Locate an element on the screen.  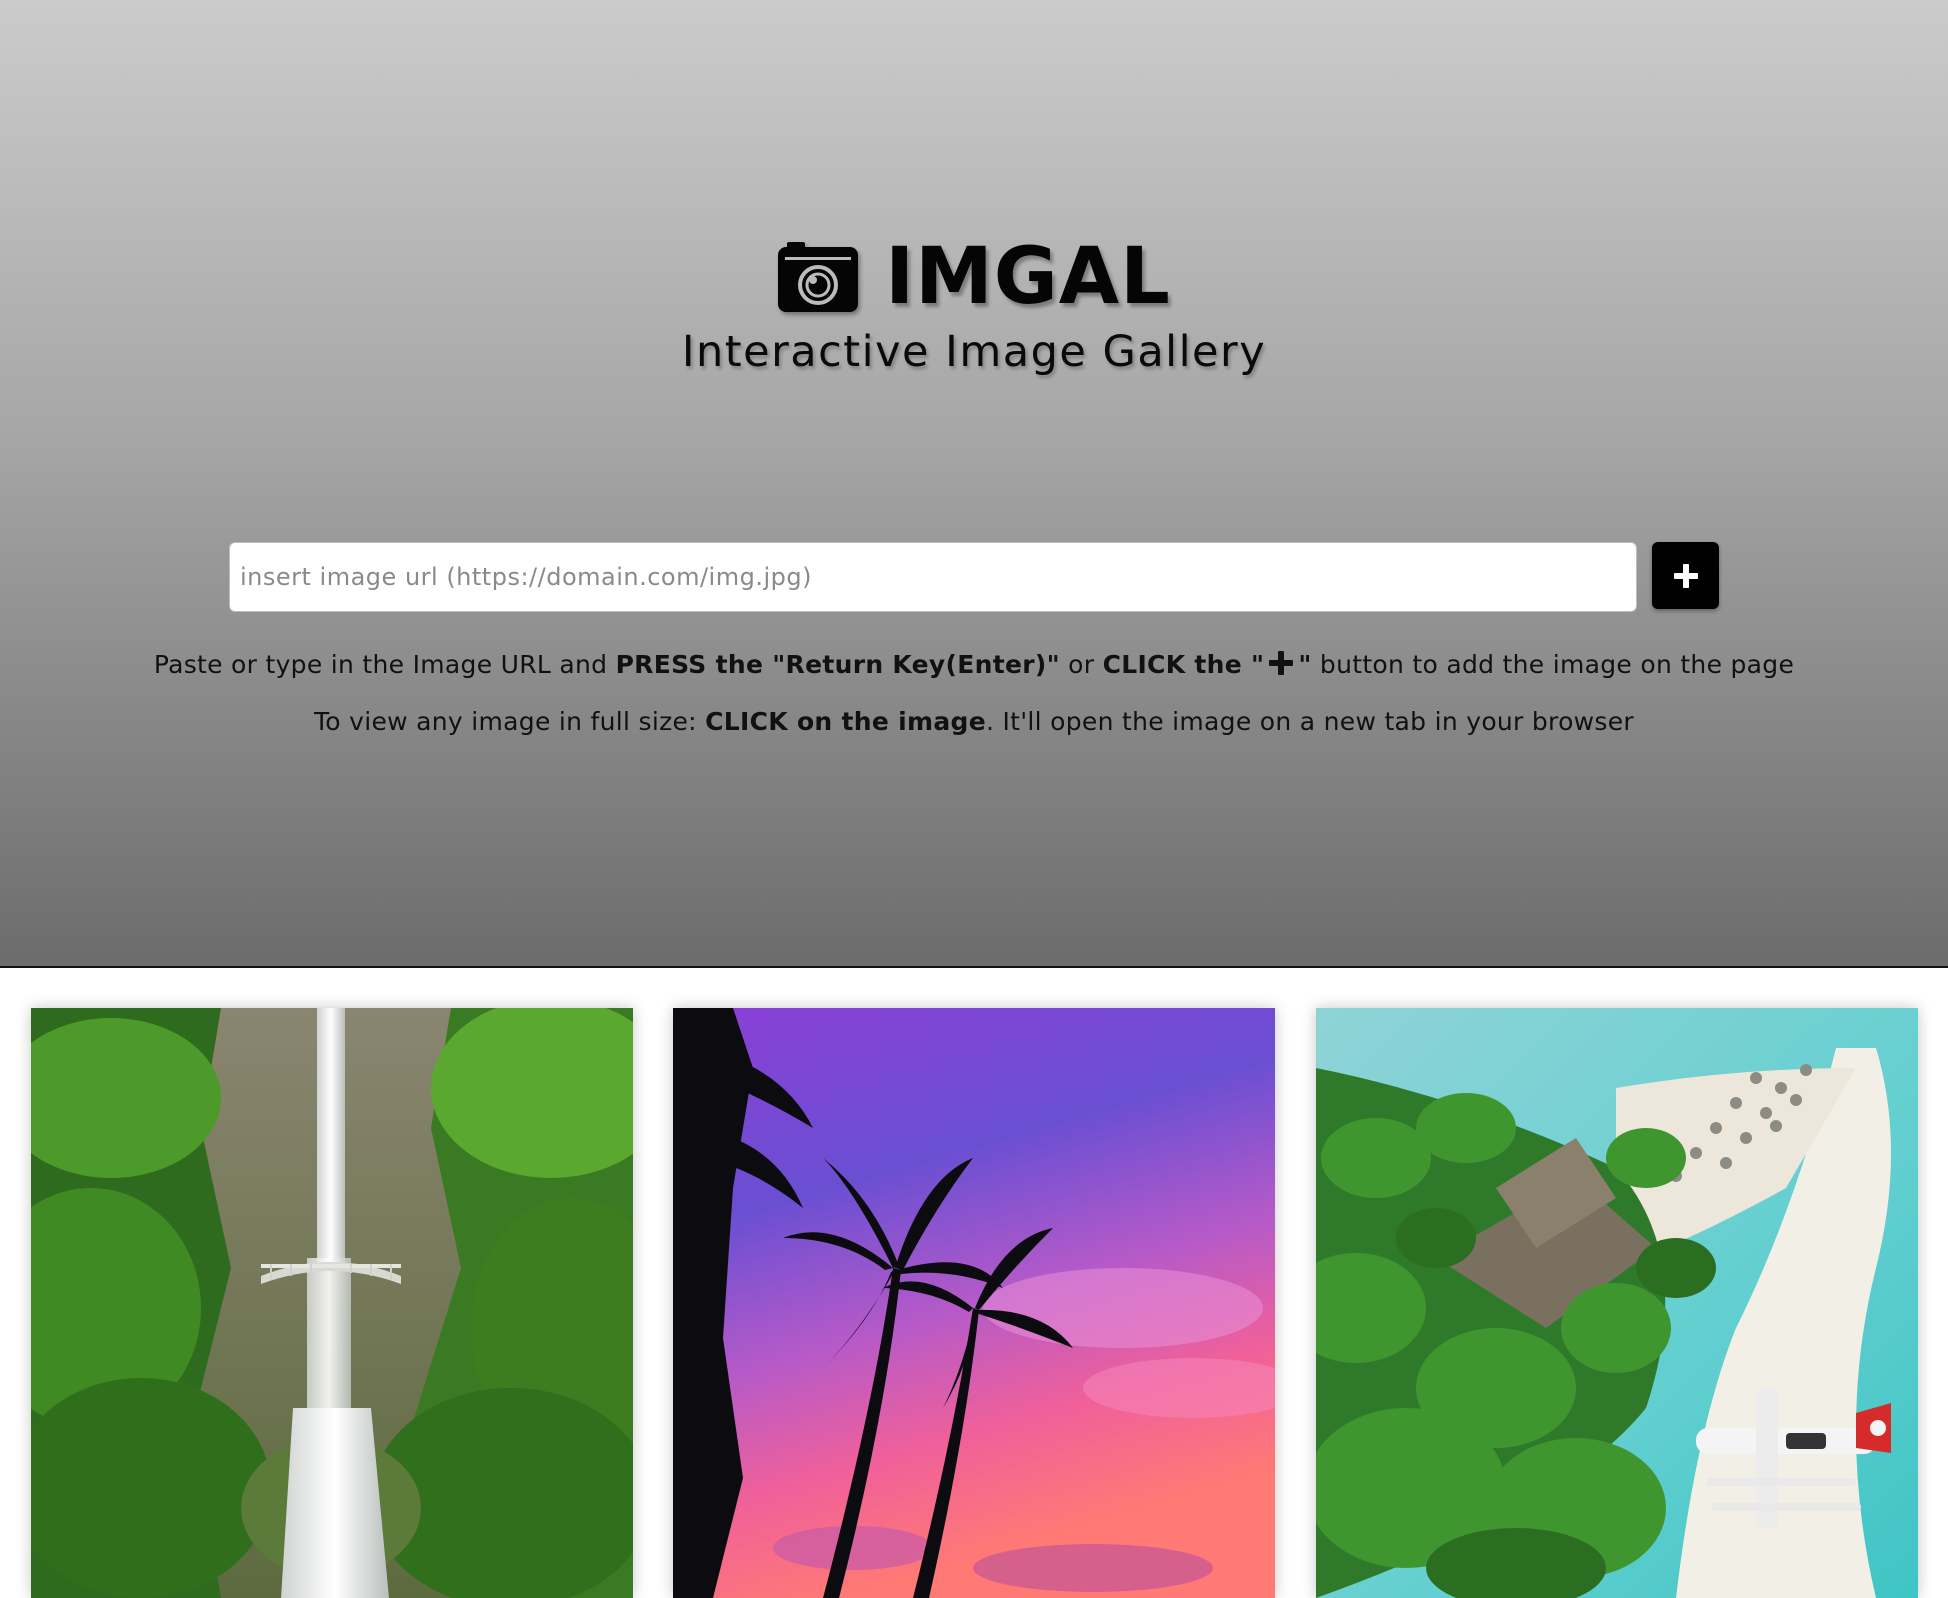
add-image-button is located at coordinates (1685, 575).